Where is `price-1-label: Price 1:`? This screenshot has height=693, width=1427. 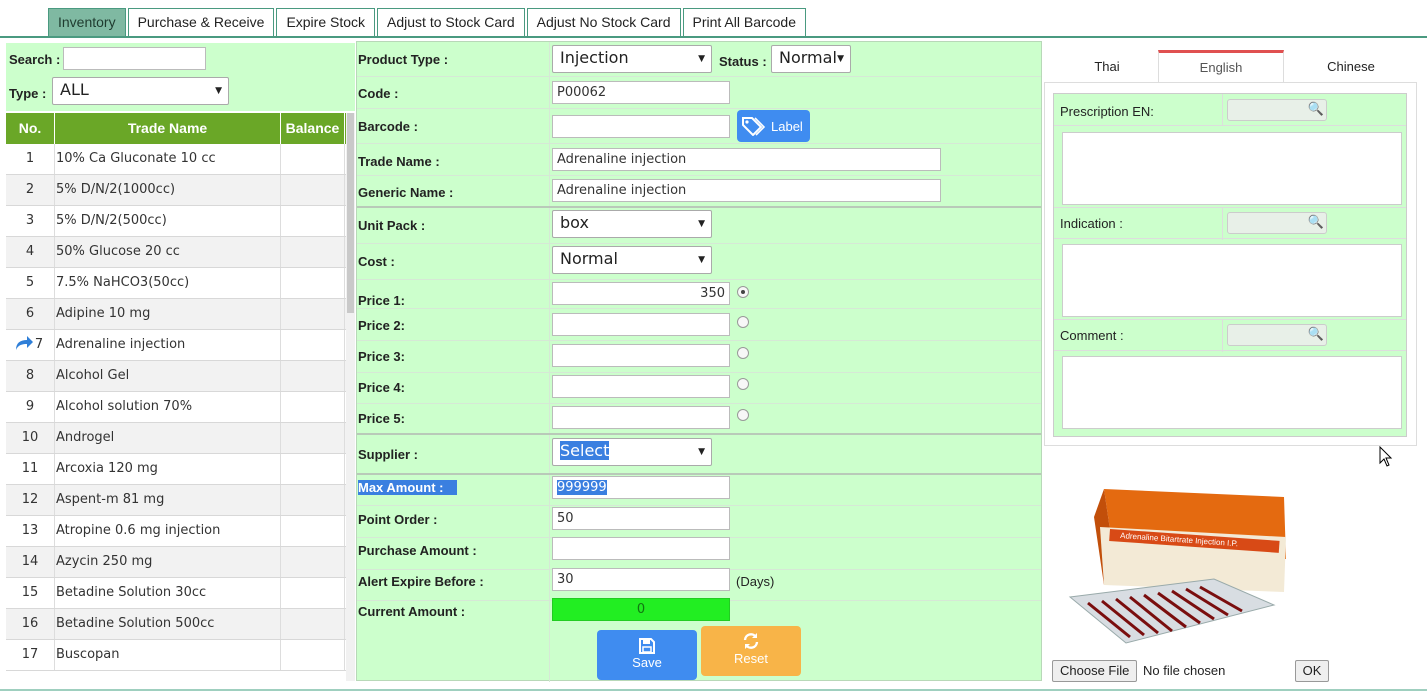
price-1-label: Price 1: is located at coordinates (381, 300).